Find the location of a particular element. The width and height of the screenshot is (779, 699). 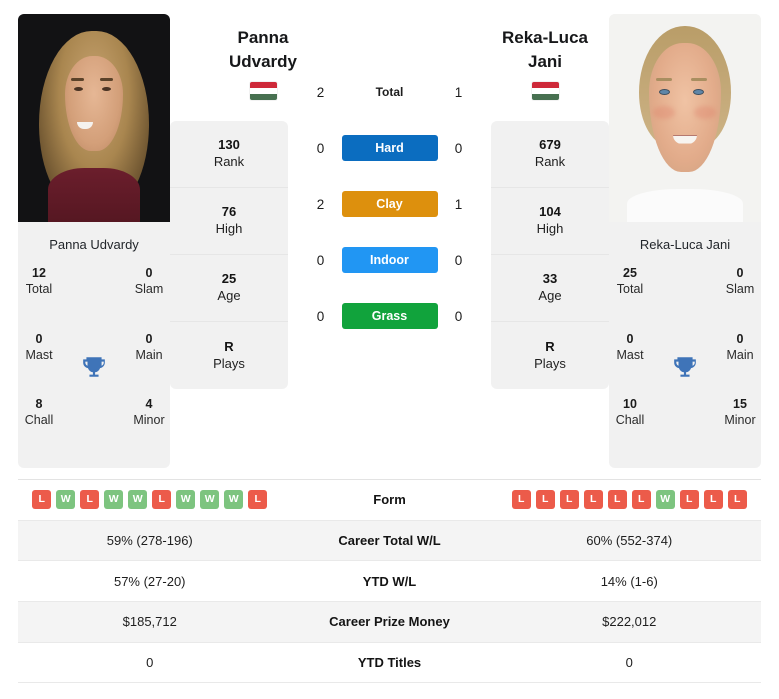

h2h-row-clay: 2 Clay 1 is located at coordinates (389, 204).